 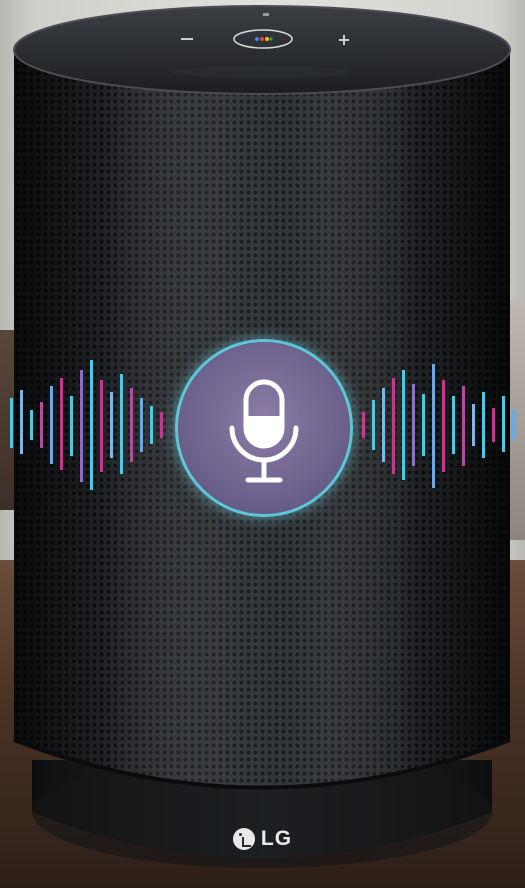 What do you see at coordinates (266, 14) in the screenshot?
I see `status-light-icon` at bounding box center [266, 14].